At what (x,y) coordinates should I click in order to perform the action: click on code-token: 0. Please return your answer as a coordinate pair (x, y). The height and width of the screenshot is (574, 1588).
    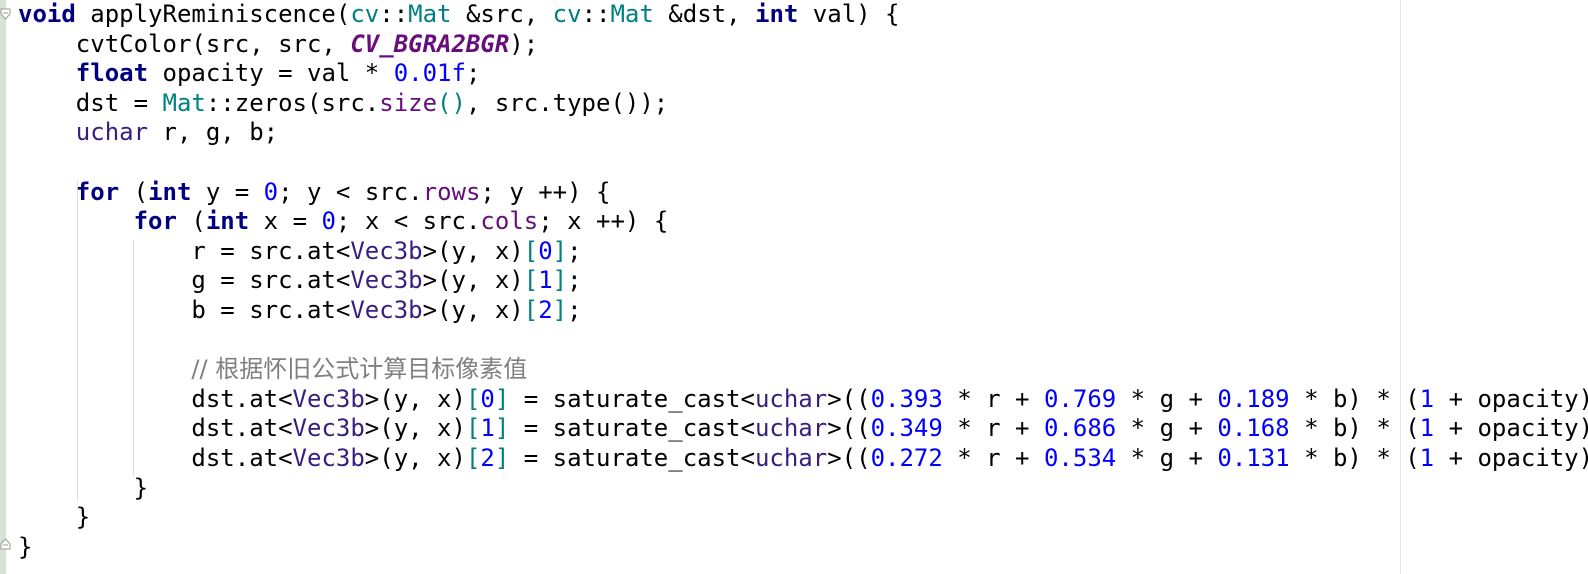
    Looking at the image, I should click on (487, 398).